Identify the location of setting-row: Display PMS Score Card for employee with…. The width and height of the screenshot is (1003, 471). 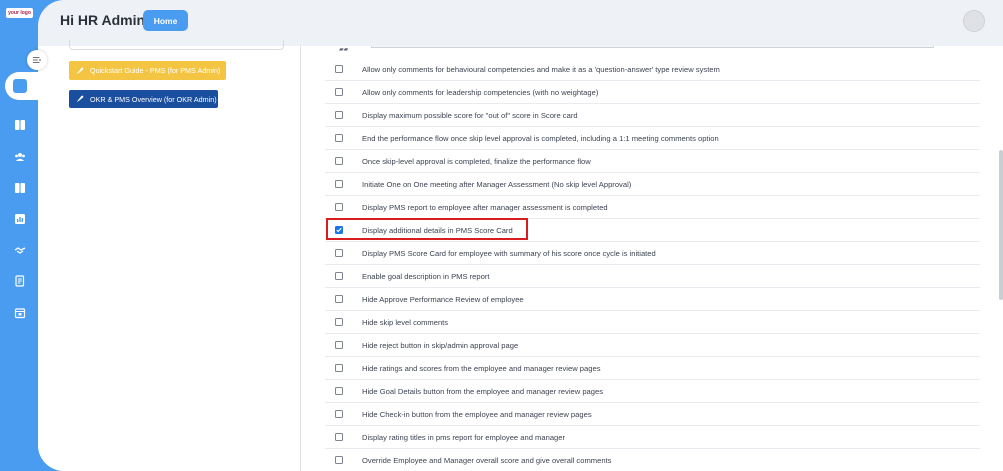
(652, 253).